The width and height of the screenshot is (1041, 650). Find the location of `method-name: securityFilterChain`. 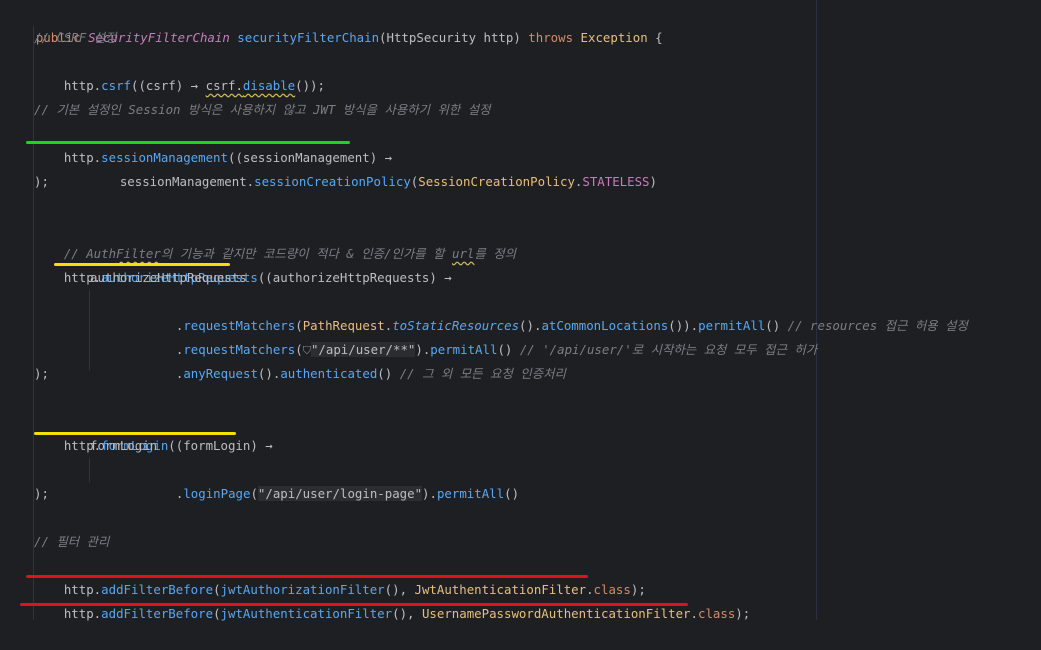

method-name: securityFilterChain is located at coordinates (308, 37).